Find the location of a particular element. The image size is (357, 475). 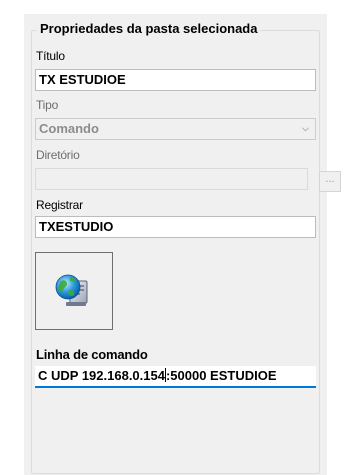

linha-label: Linha de comando is located at coordinates (92, 354).